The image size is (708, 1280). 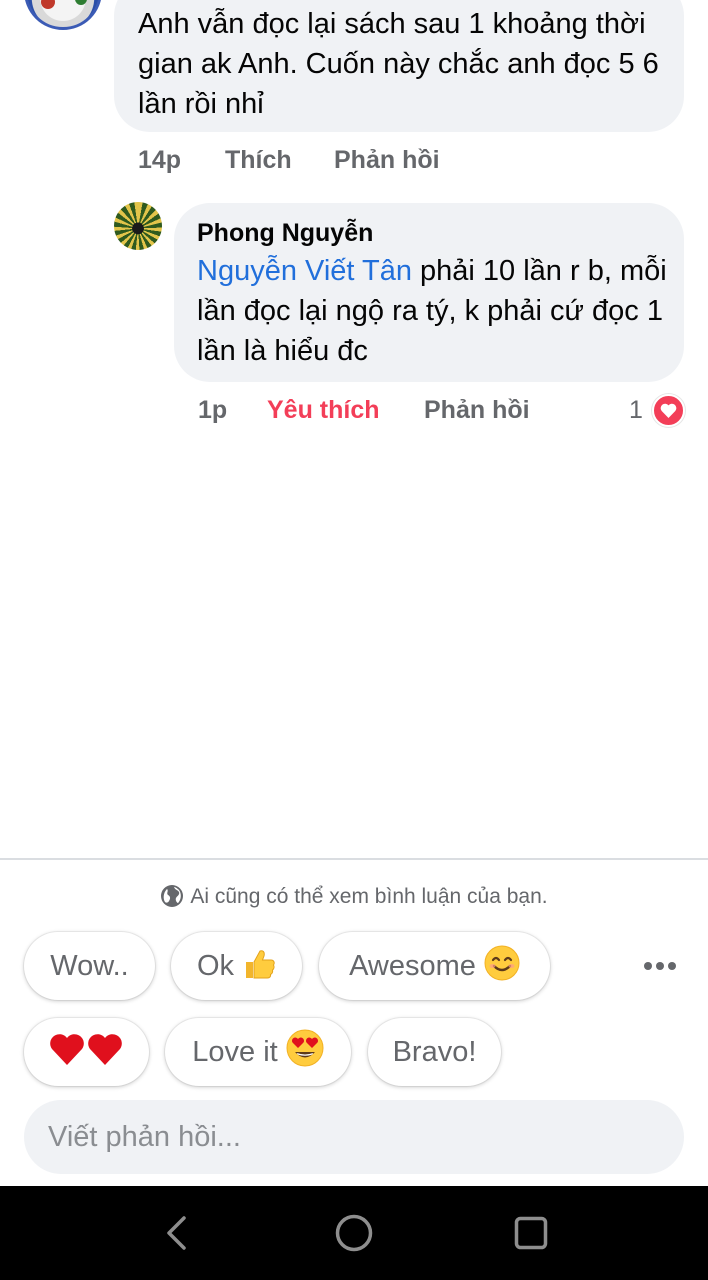 I want to click on love-reaction-button: Yêu thích, so click(x=323, y=410).